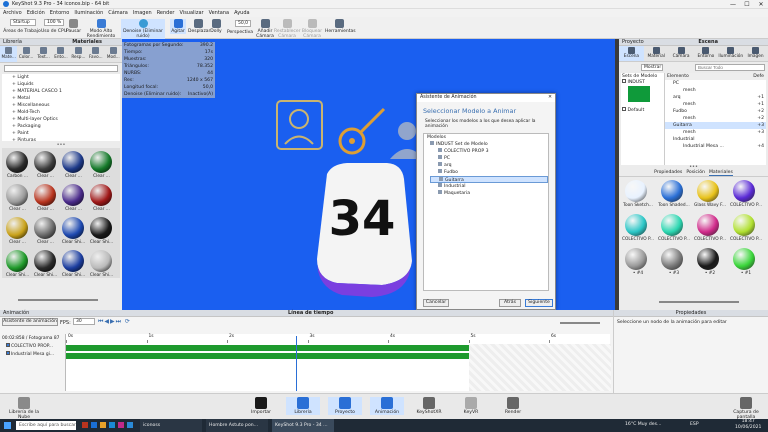 Image resolution: width=768 pixels, height=432 pixels. Describe the element at coordinates (681, 53) in the screenshot. I see `project-tab: Cámara` at that location.